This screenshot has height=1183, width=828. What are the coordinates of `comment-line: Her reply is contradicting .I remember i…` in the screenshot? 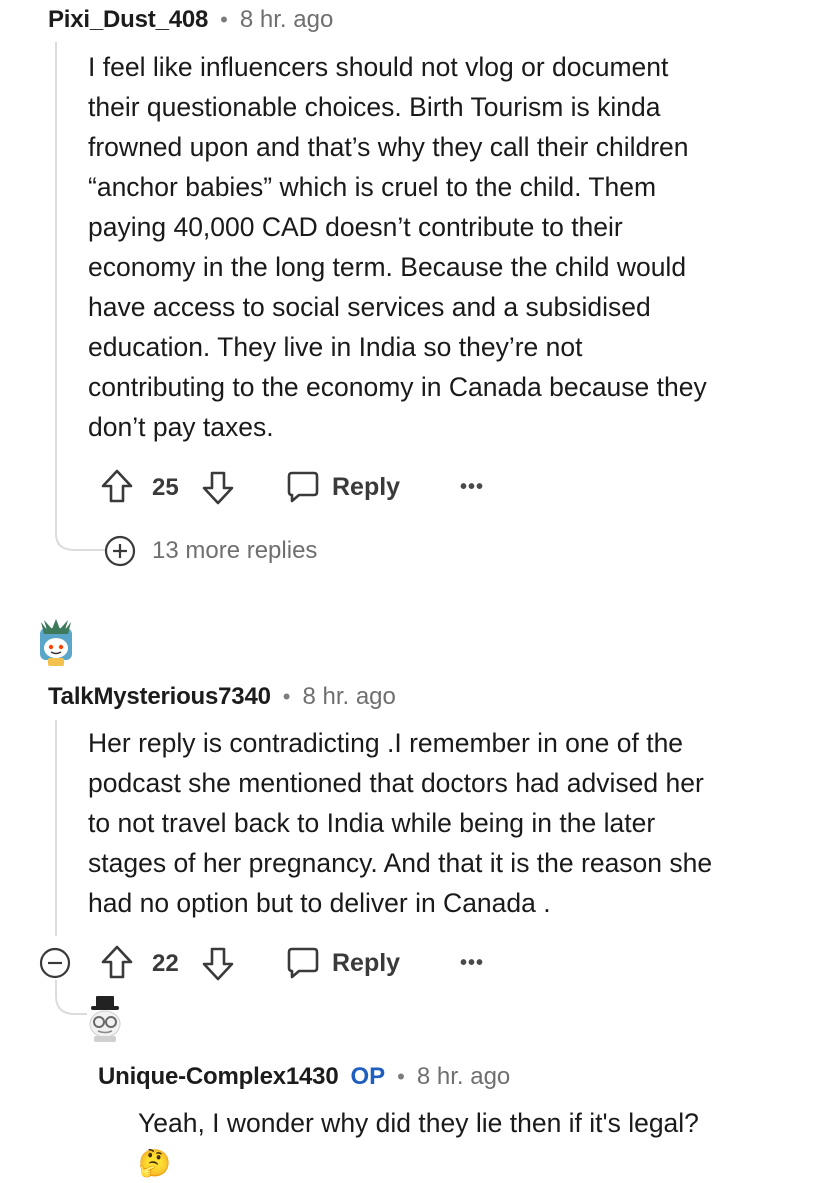 It's located at (386, 743).